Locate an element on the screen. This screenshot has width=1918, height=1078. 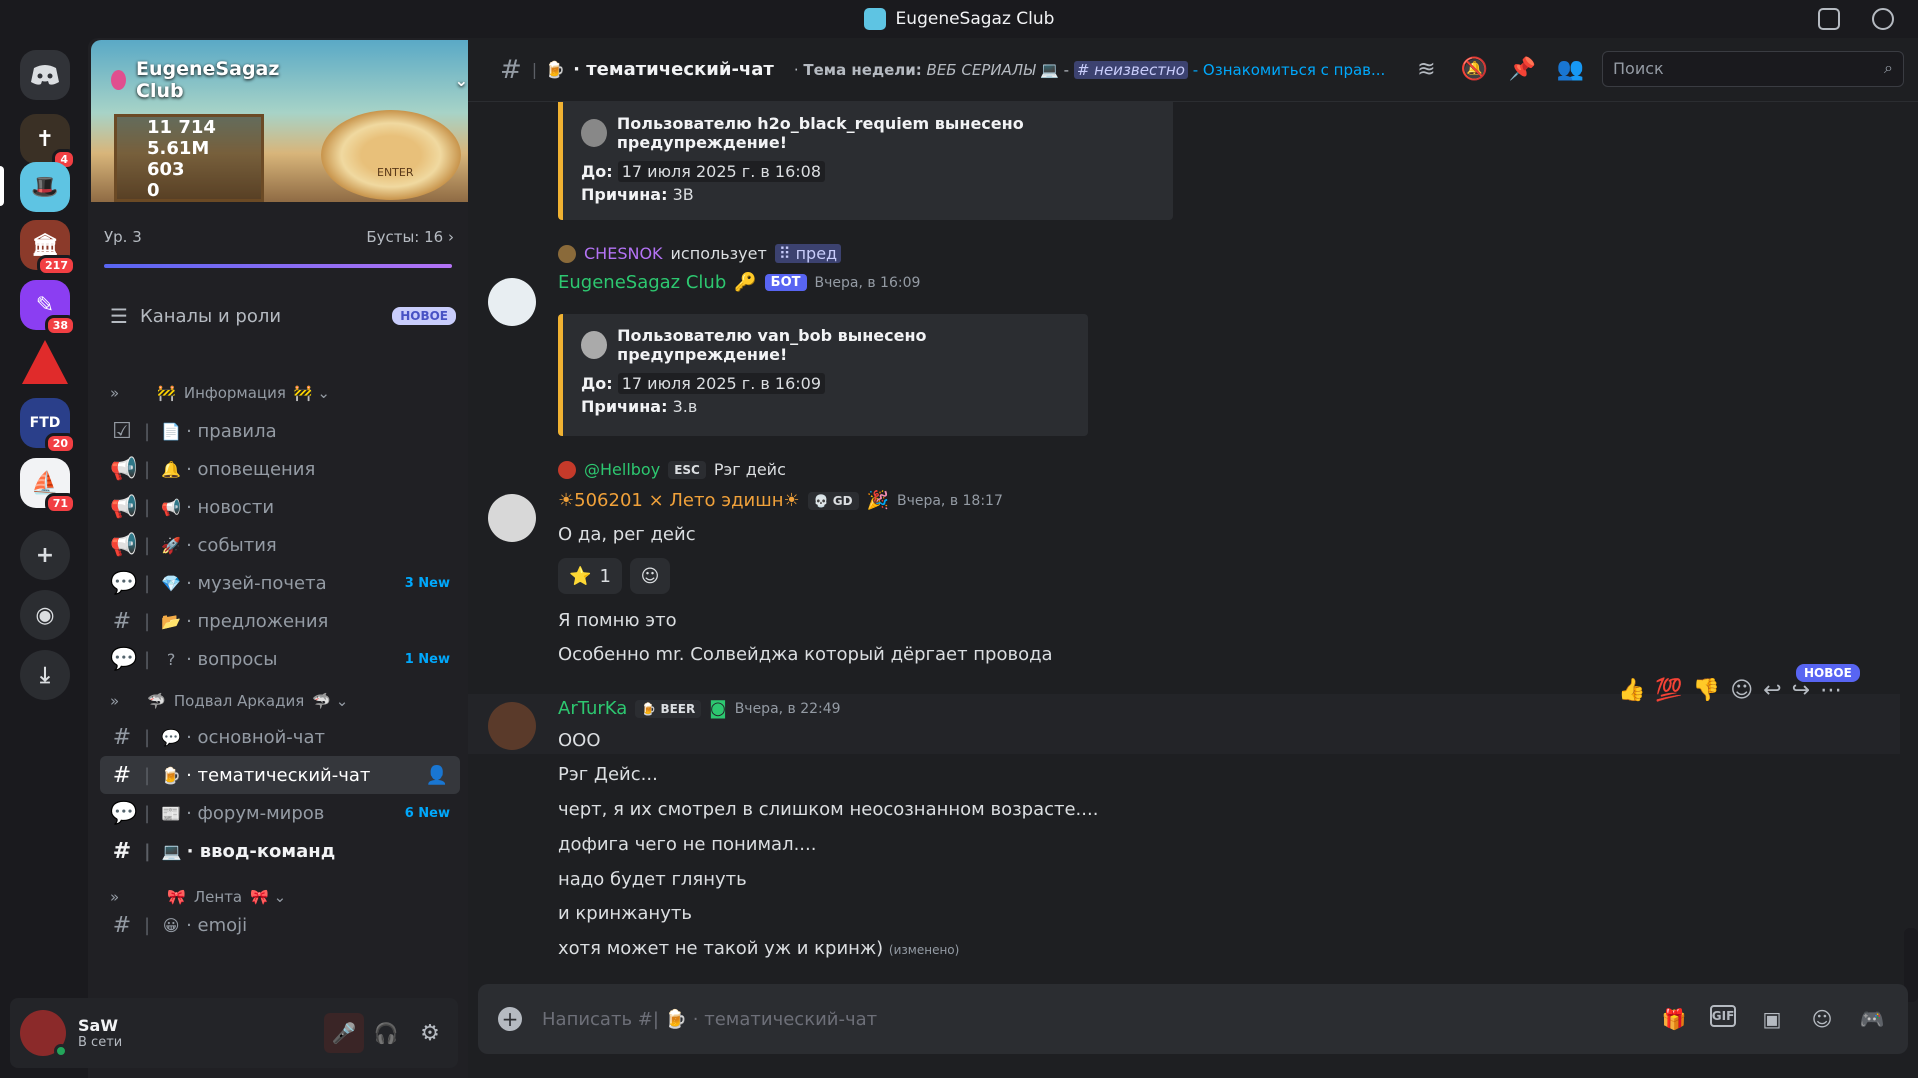
message-input: Написать #| 🍺 · тематический-чат is located at coordinates (709, 1019).